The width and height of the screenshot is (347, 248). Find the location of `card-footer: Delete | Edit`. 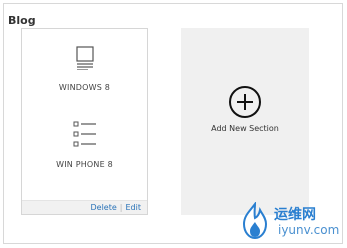

card-footer: Delete | Edit is located at coordinates (84, 207).